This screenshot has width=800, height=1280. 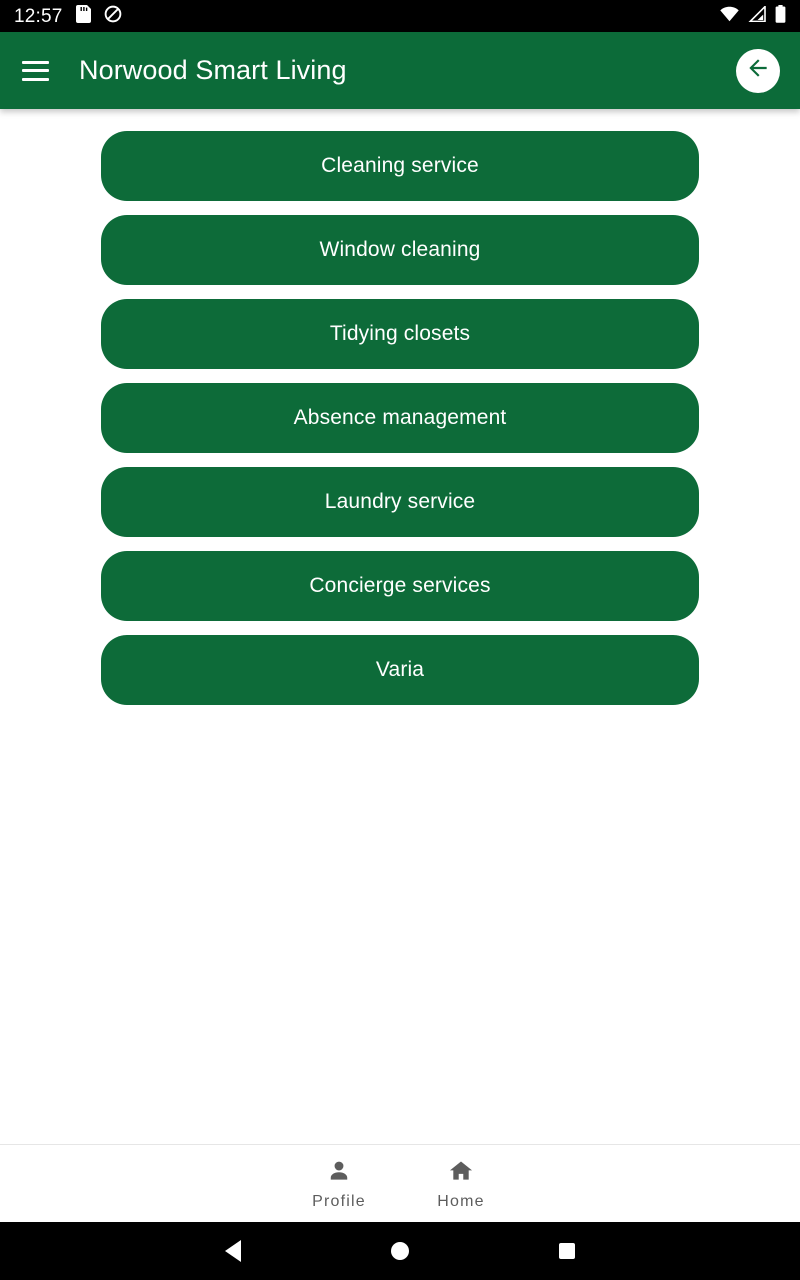 What do you see at coordinates (38, 16) in the screenshot?
I see `status-bar-clock: 12:57` at bounding box center [38, 16].